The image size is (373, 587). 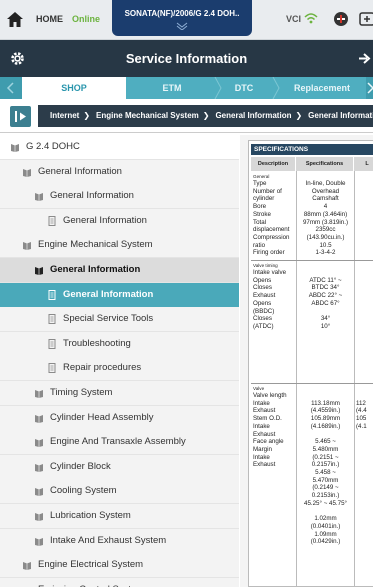 What do you see at coordinates (119, 467) in the screenshot?
I see `tree-item: Cylinder Block` at bounding box center [119, 467].